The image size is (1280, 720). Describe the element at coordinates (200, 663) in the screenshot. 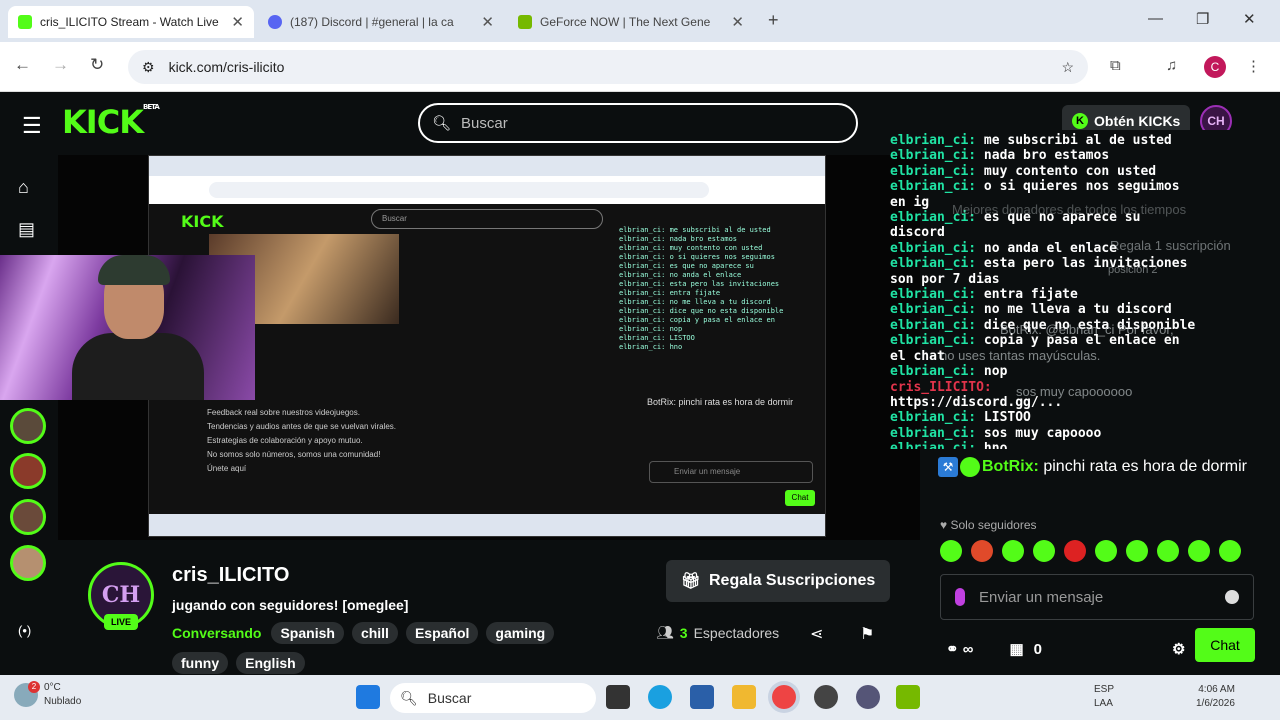

I see `tag-chip: funny` at that location.